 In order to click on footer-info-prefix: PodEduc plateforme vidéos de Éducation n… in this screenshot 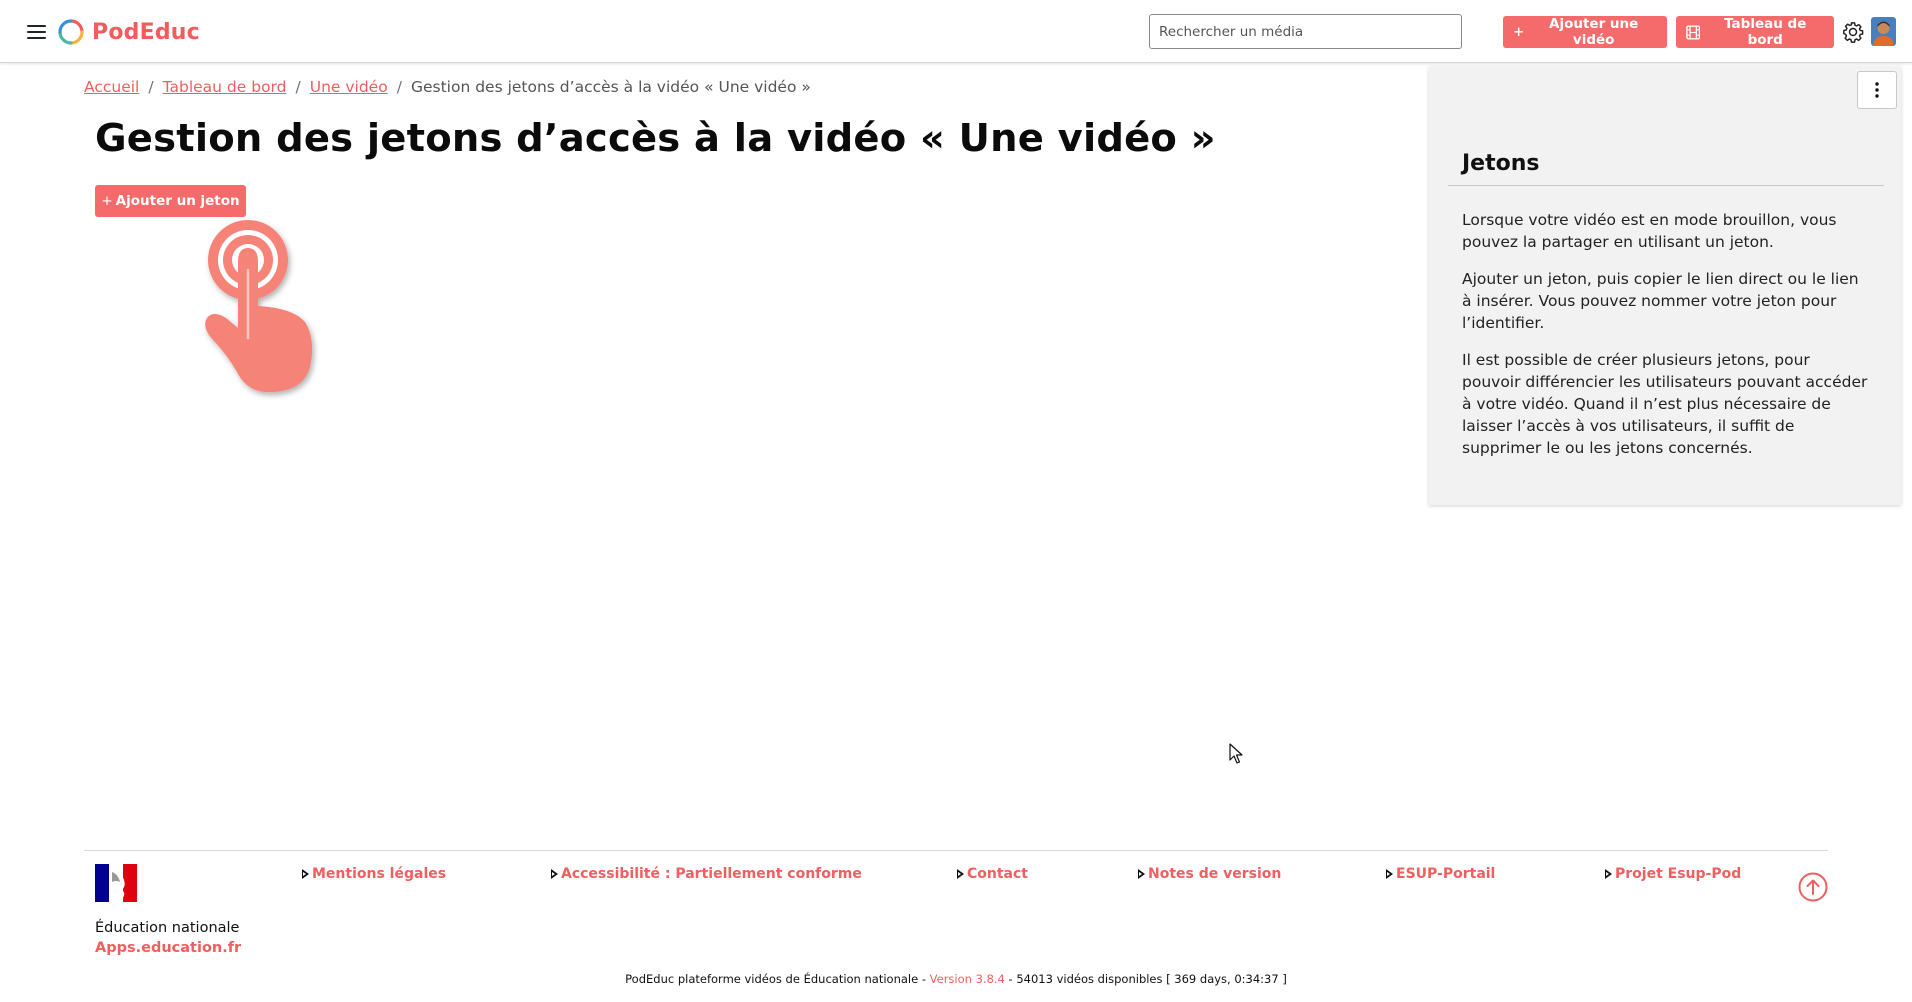, I will do `click(777, 979)`.